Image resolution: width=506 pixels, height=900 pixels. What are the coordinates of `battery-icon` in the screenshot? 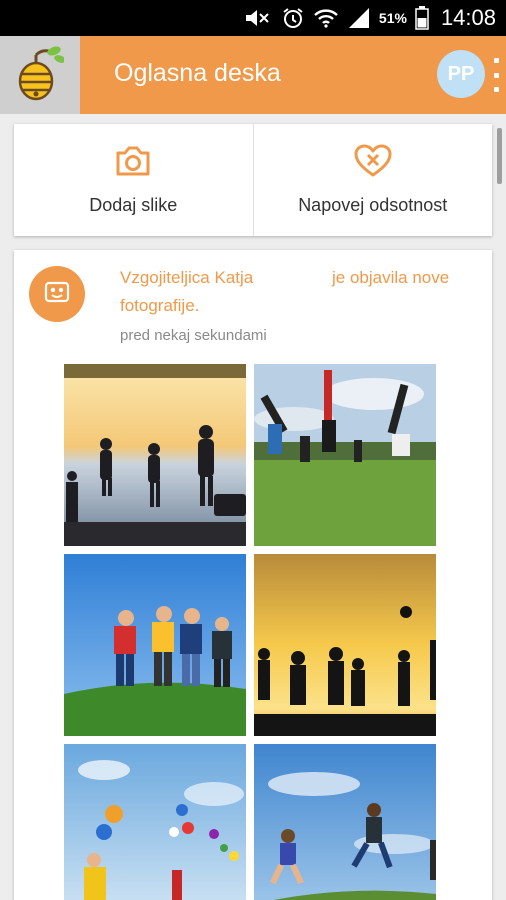 It's located at (422, 18).